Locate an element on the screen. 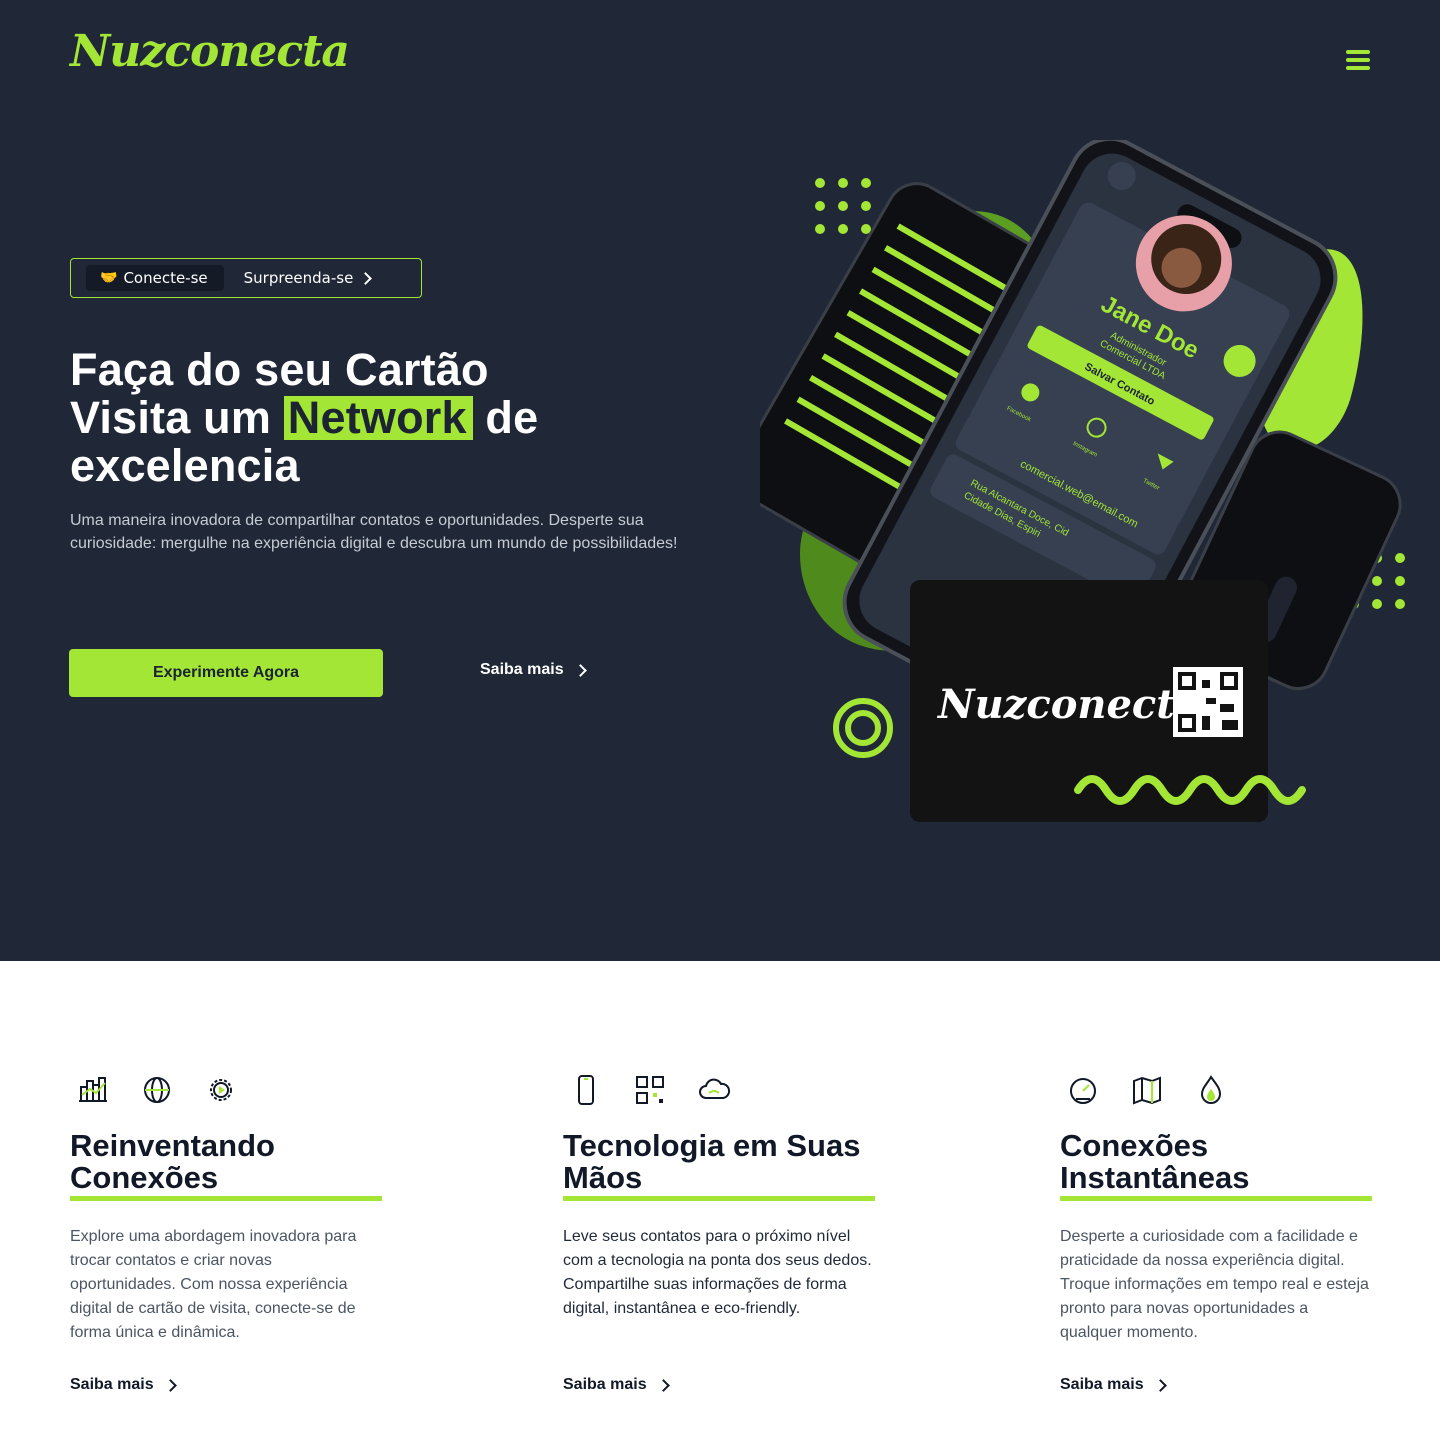 Image resolution: width=1440 pixels, height=1440 pixels. headline-line2-pre: Visita um is located at coordinates (171, 417).